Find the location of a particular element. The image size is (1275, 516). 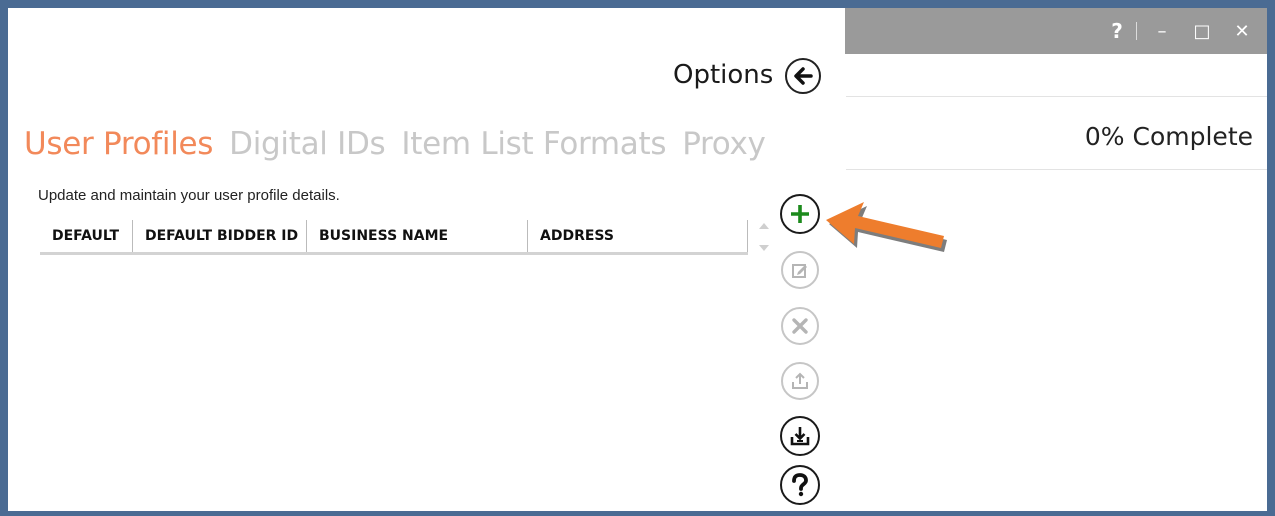

arrow-left-icon is located at coordinates (803, 76).